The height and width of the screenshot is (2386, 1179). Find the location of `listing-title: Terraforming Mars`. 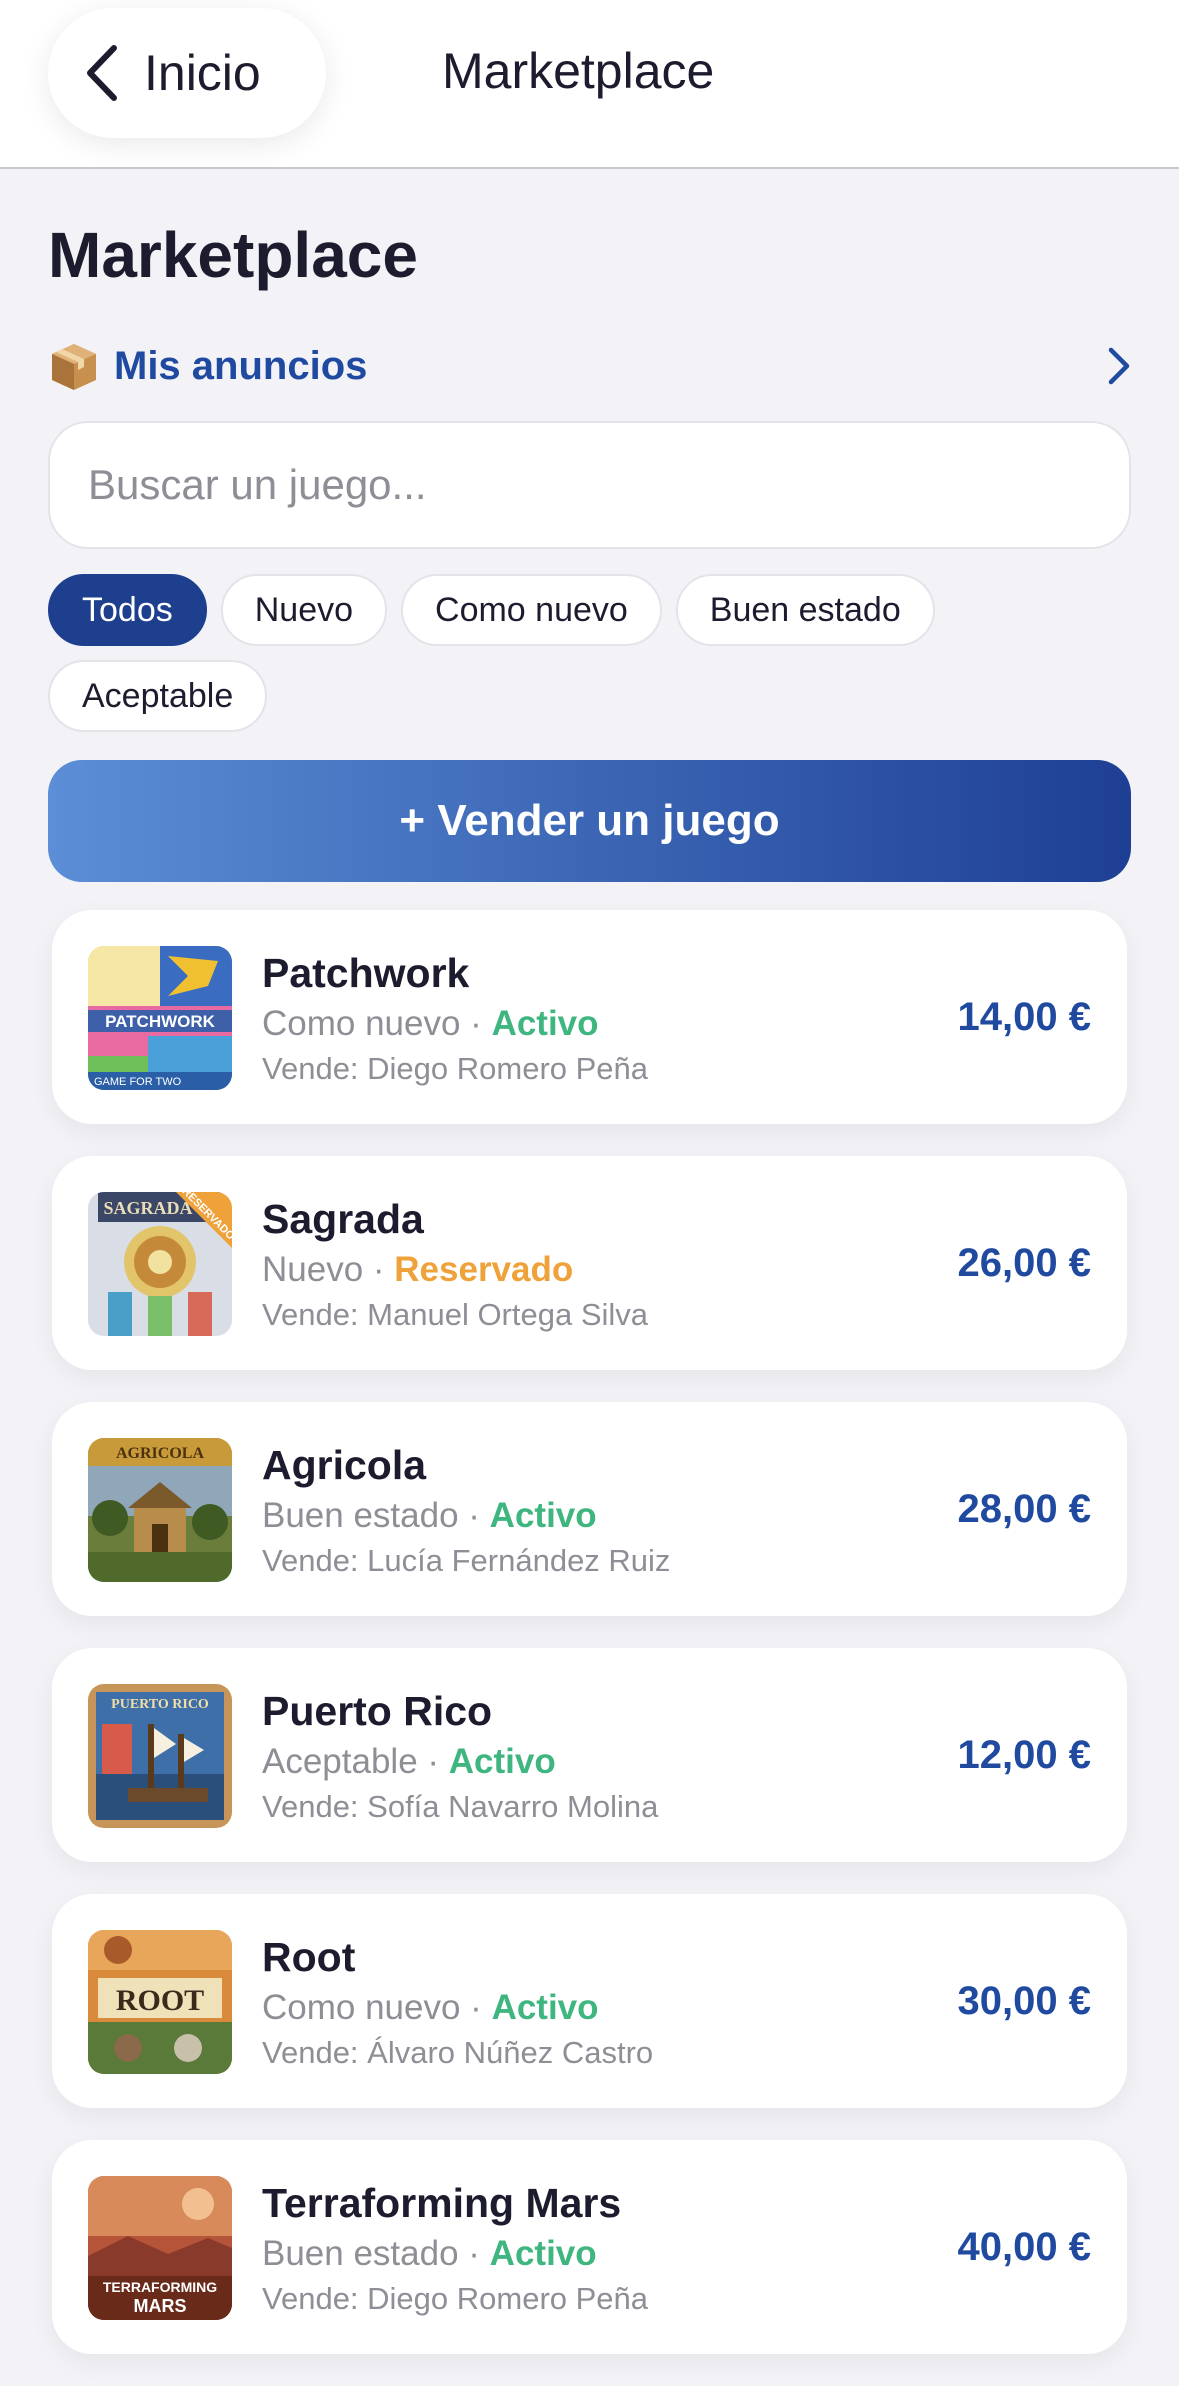

listing-title: Terraforming Mars is located at coordinates (442, 2203).